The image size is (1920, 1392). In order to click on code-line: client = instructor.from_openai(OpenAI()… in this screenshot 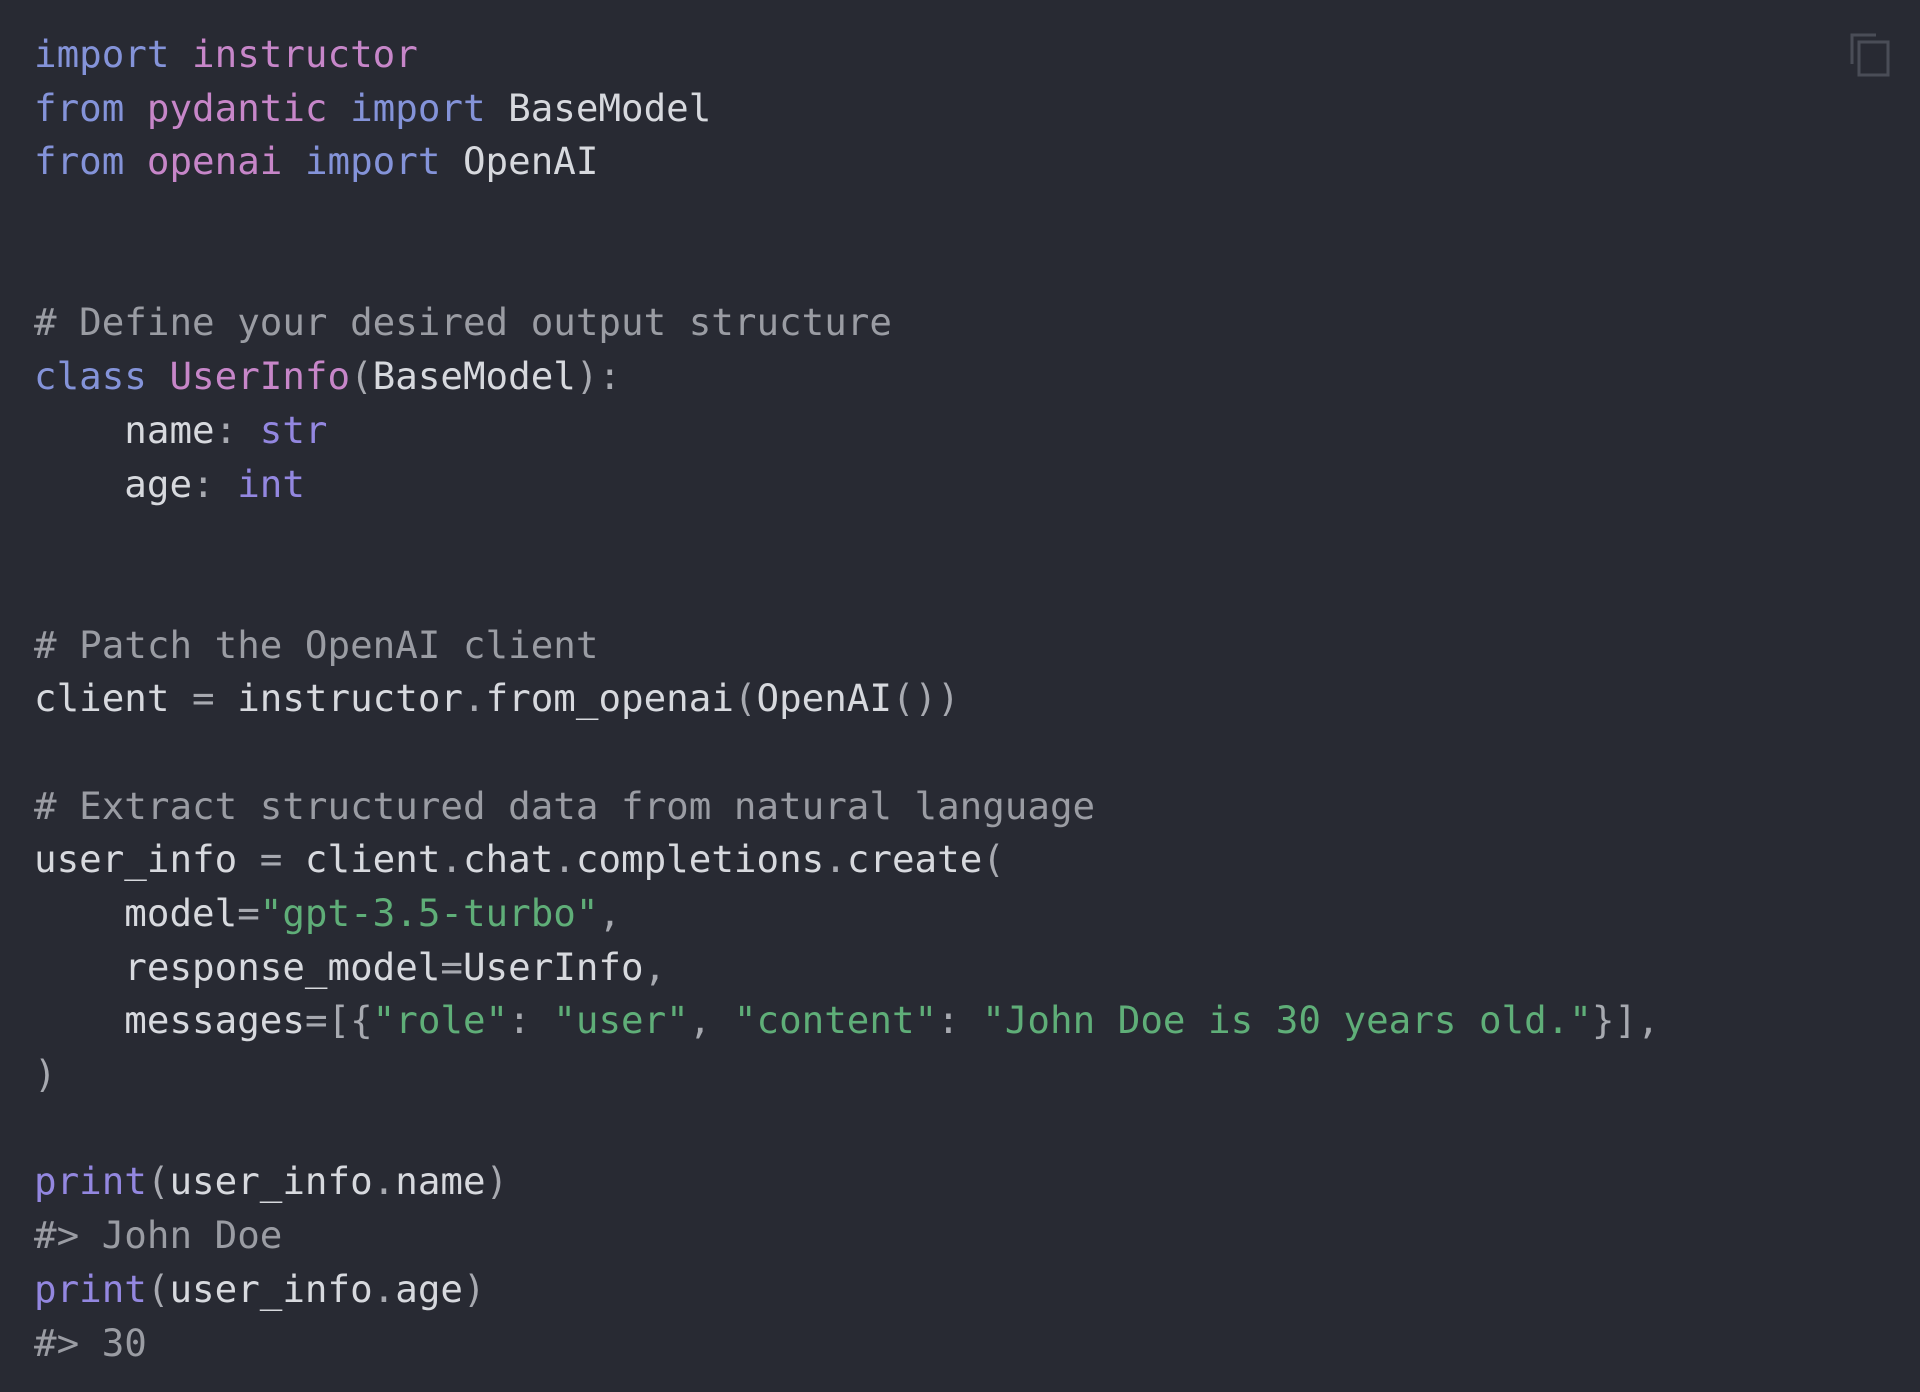, I will do `click(847, 699)`.